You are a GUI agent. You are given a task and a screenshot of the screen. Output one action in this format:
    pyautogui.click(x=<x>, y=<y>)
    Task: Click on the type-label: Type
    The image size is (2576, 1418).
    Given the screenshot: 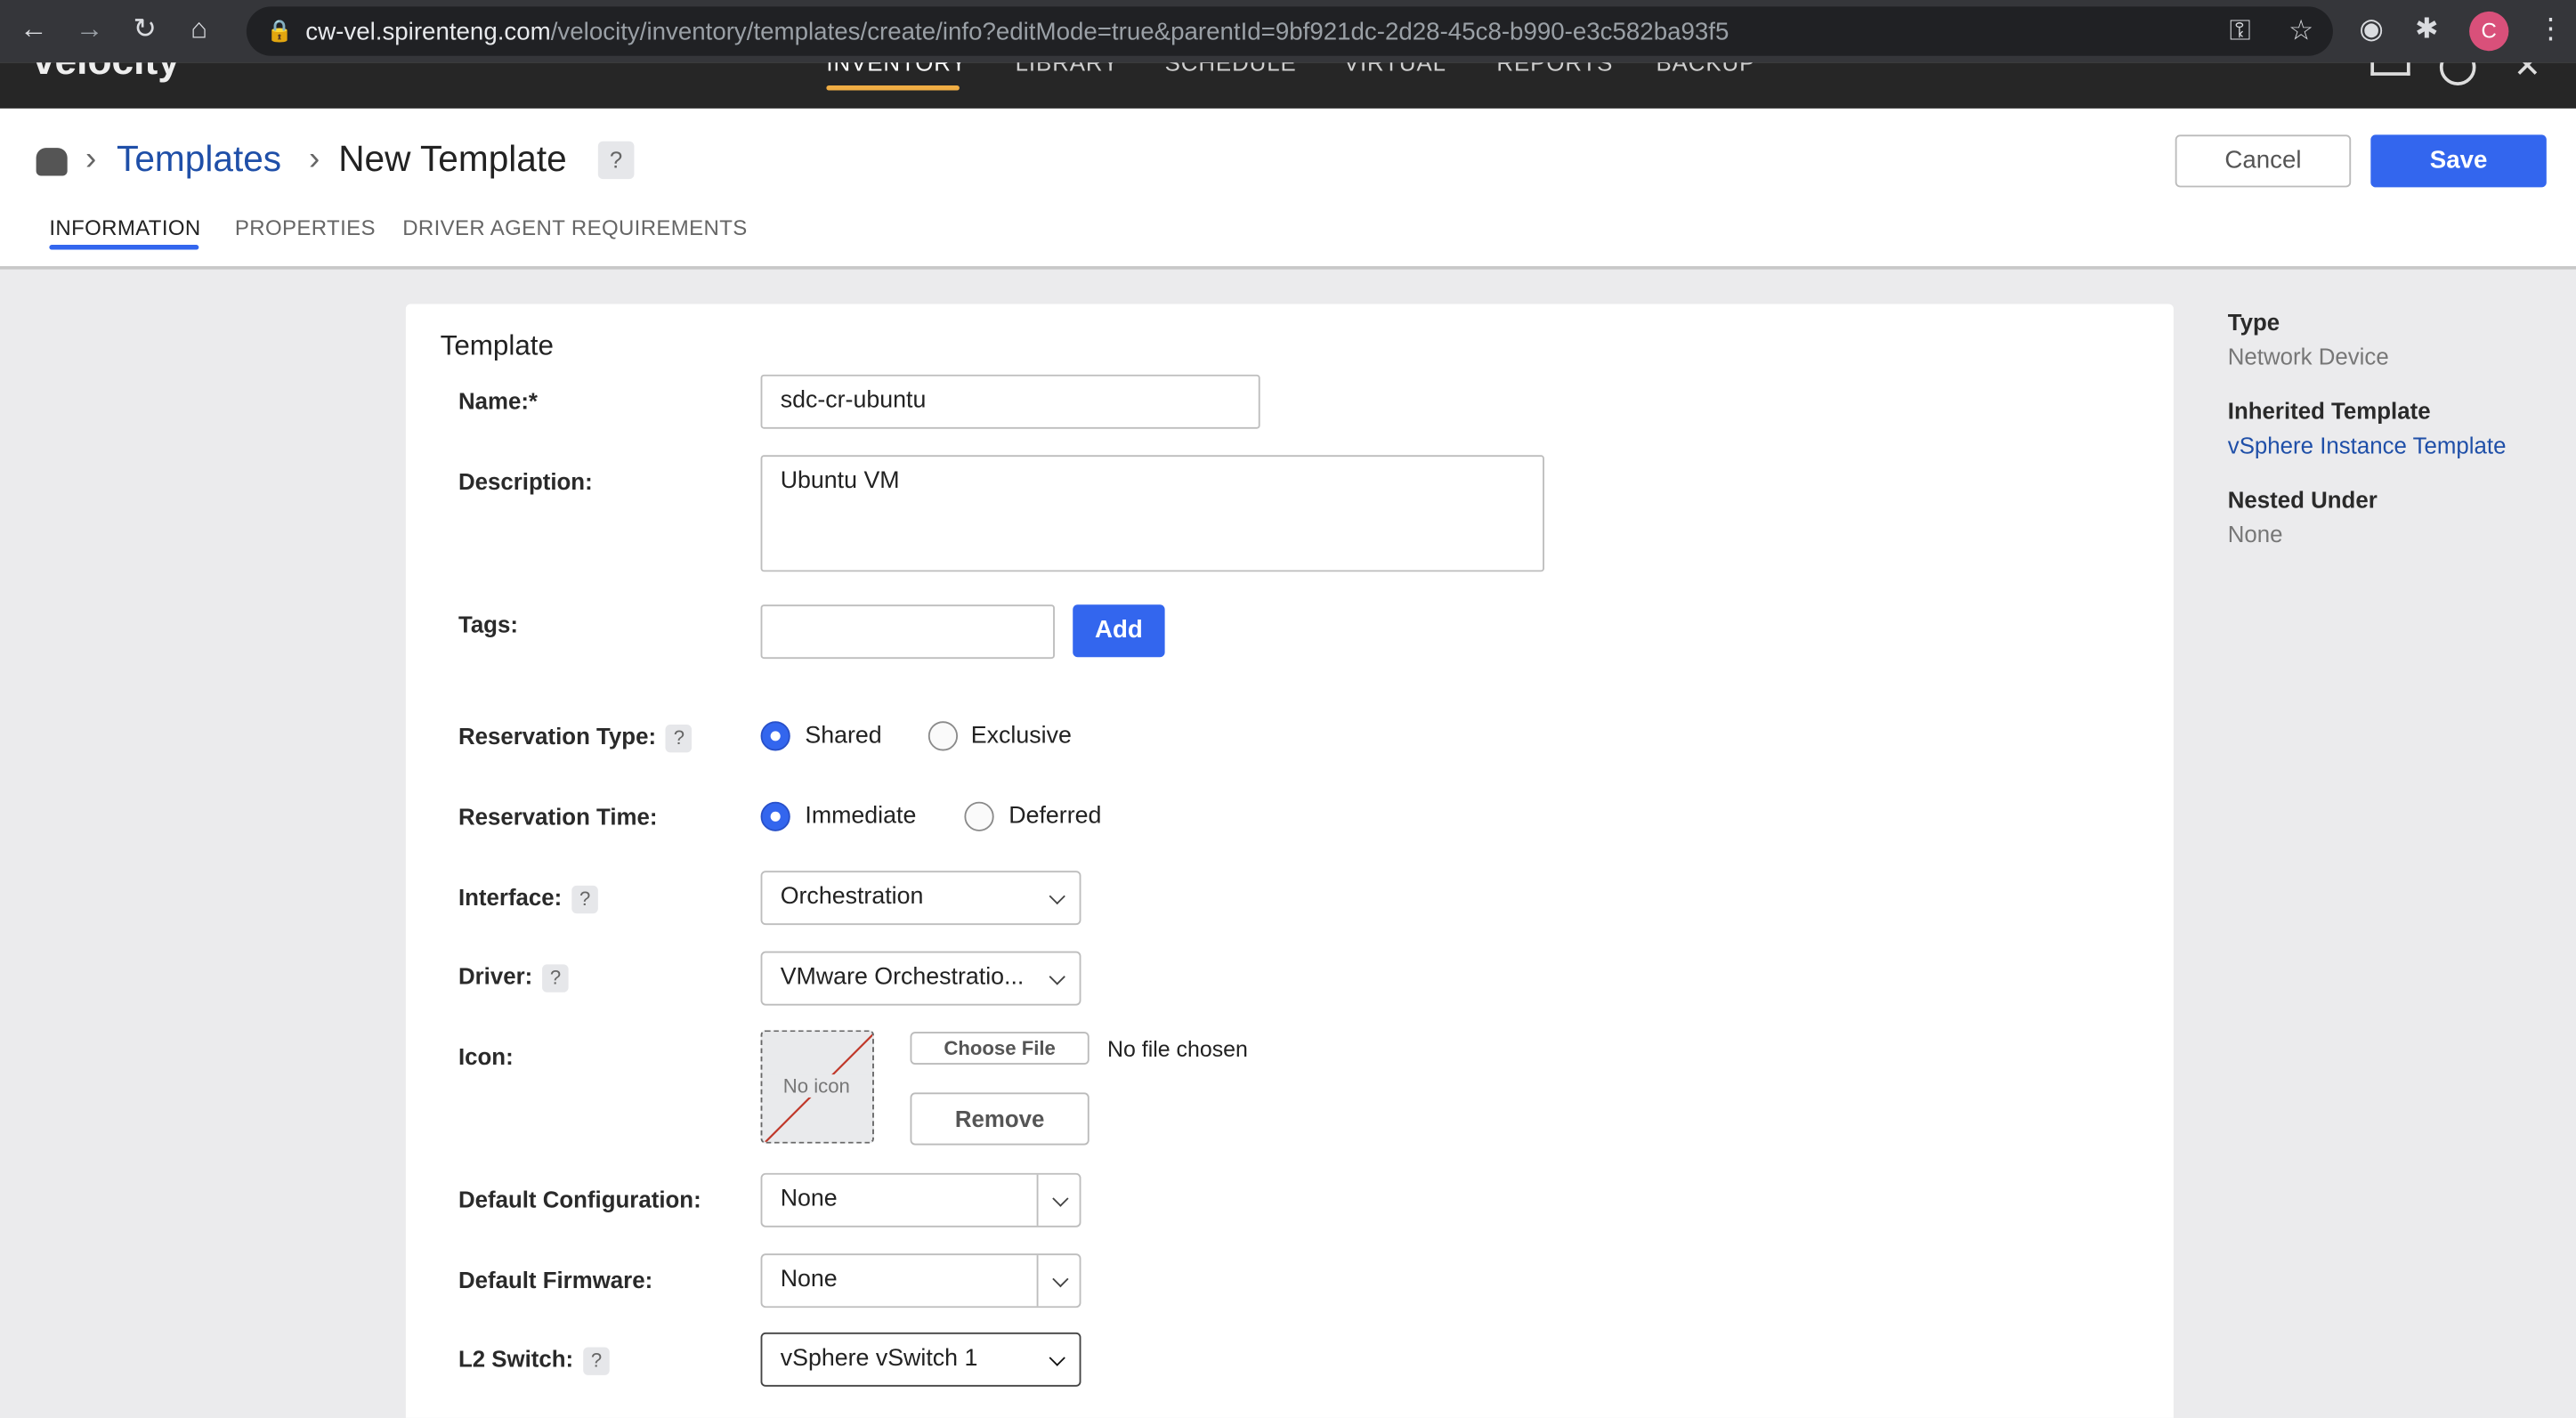 What is the action you would take?
    pyautogui.click(x=2253, y=322)
    